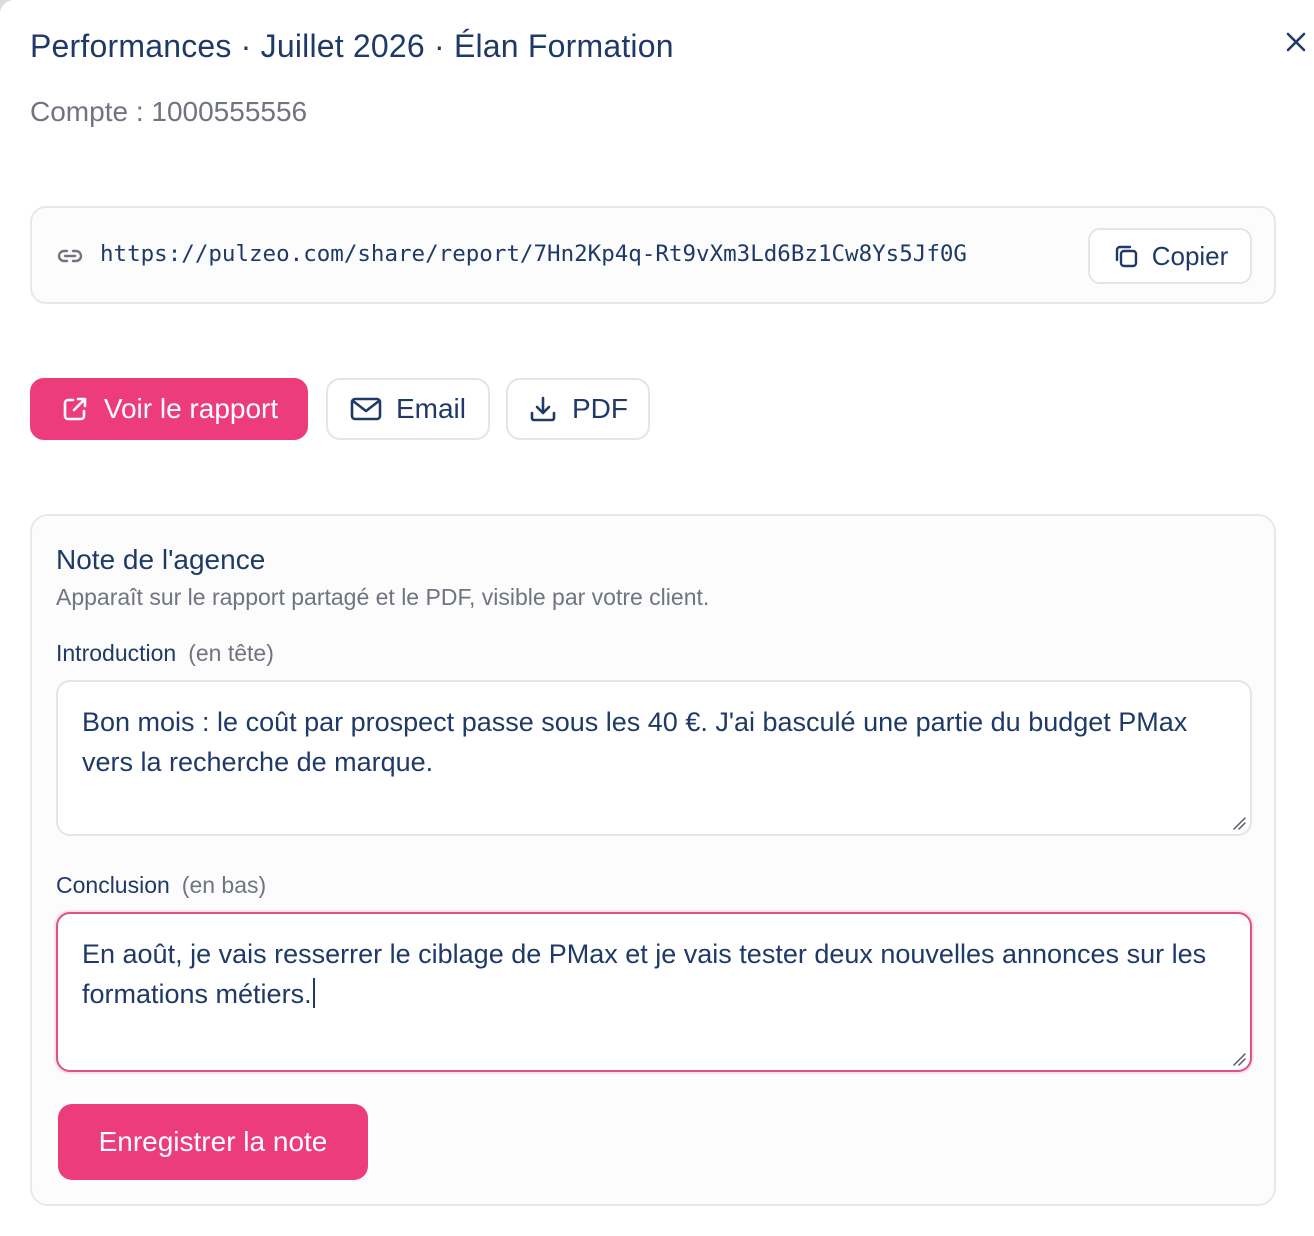 Image resolution: width=1314 pixels, height=1236 pixels. I want to click on account-number: Compte : 1000555556, so click(169, 111).